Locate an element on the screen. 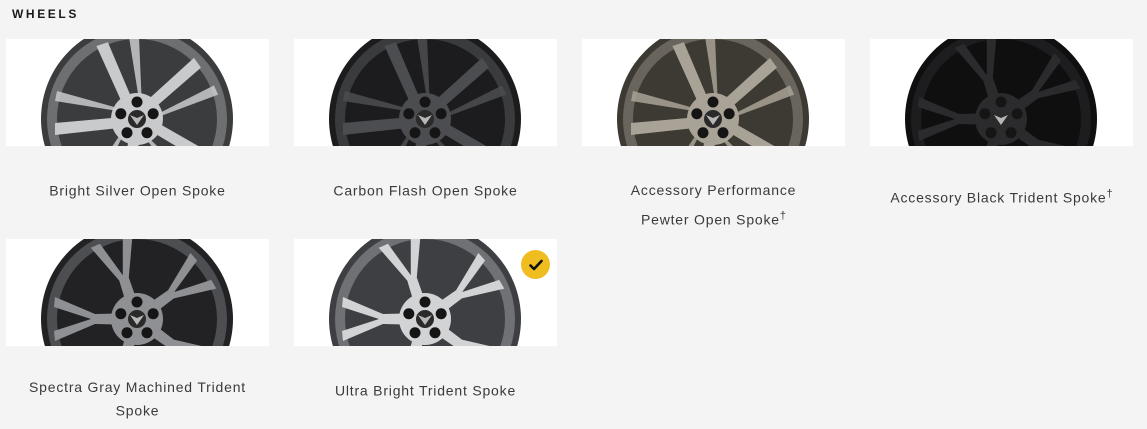  wheel-label: Ultra Bright Trident Spoke is located at coordinates (425, 390).